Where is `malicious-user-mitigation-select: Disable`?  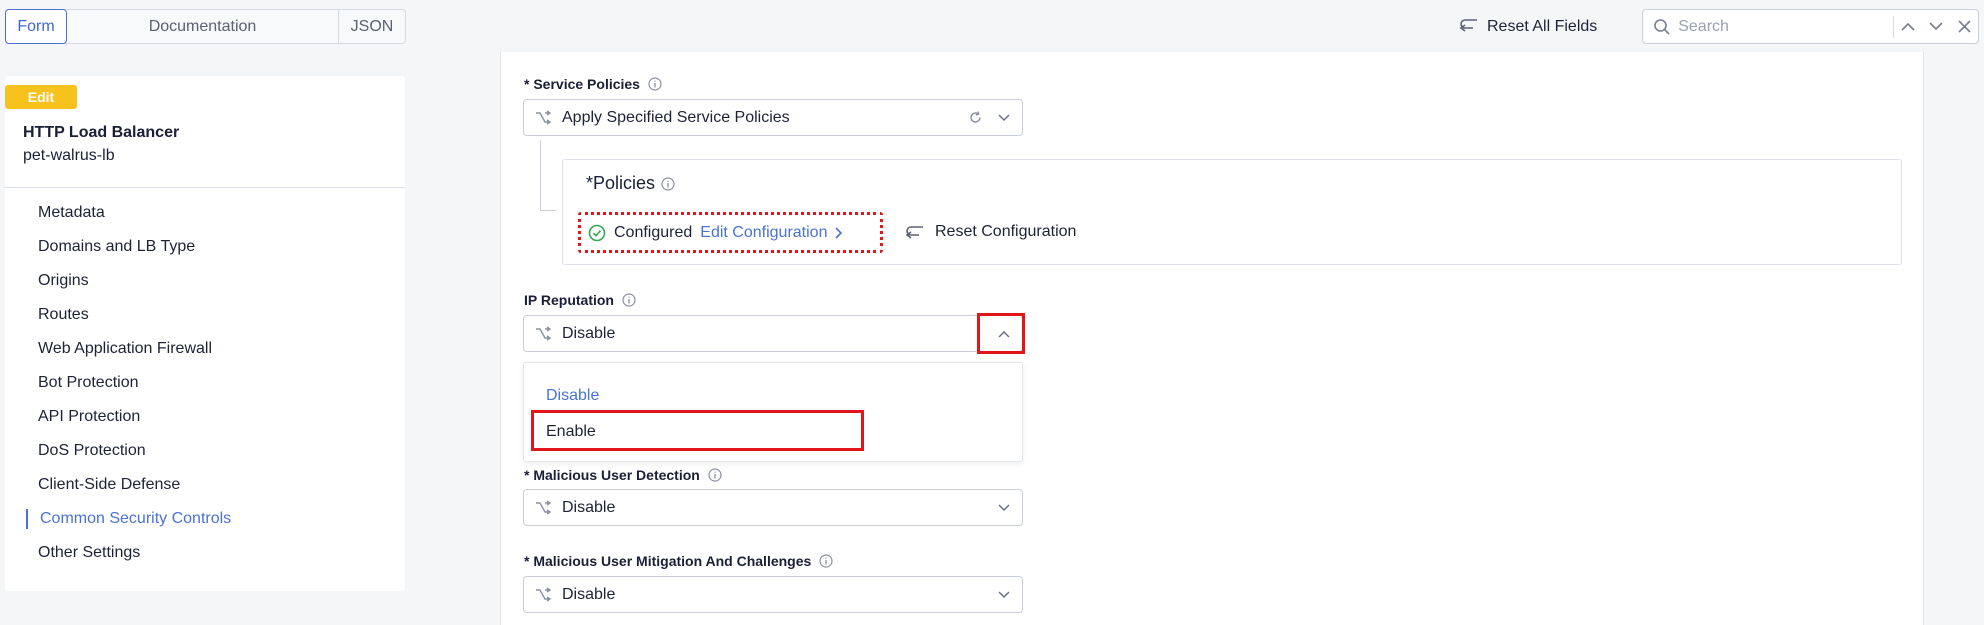
malicious-user-mitigation-select: Disable is located at coordinates (773, 594).